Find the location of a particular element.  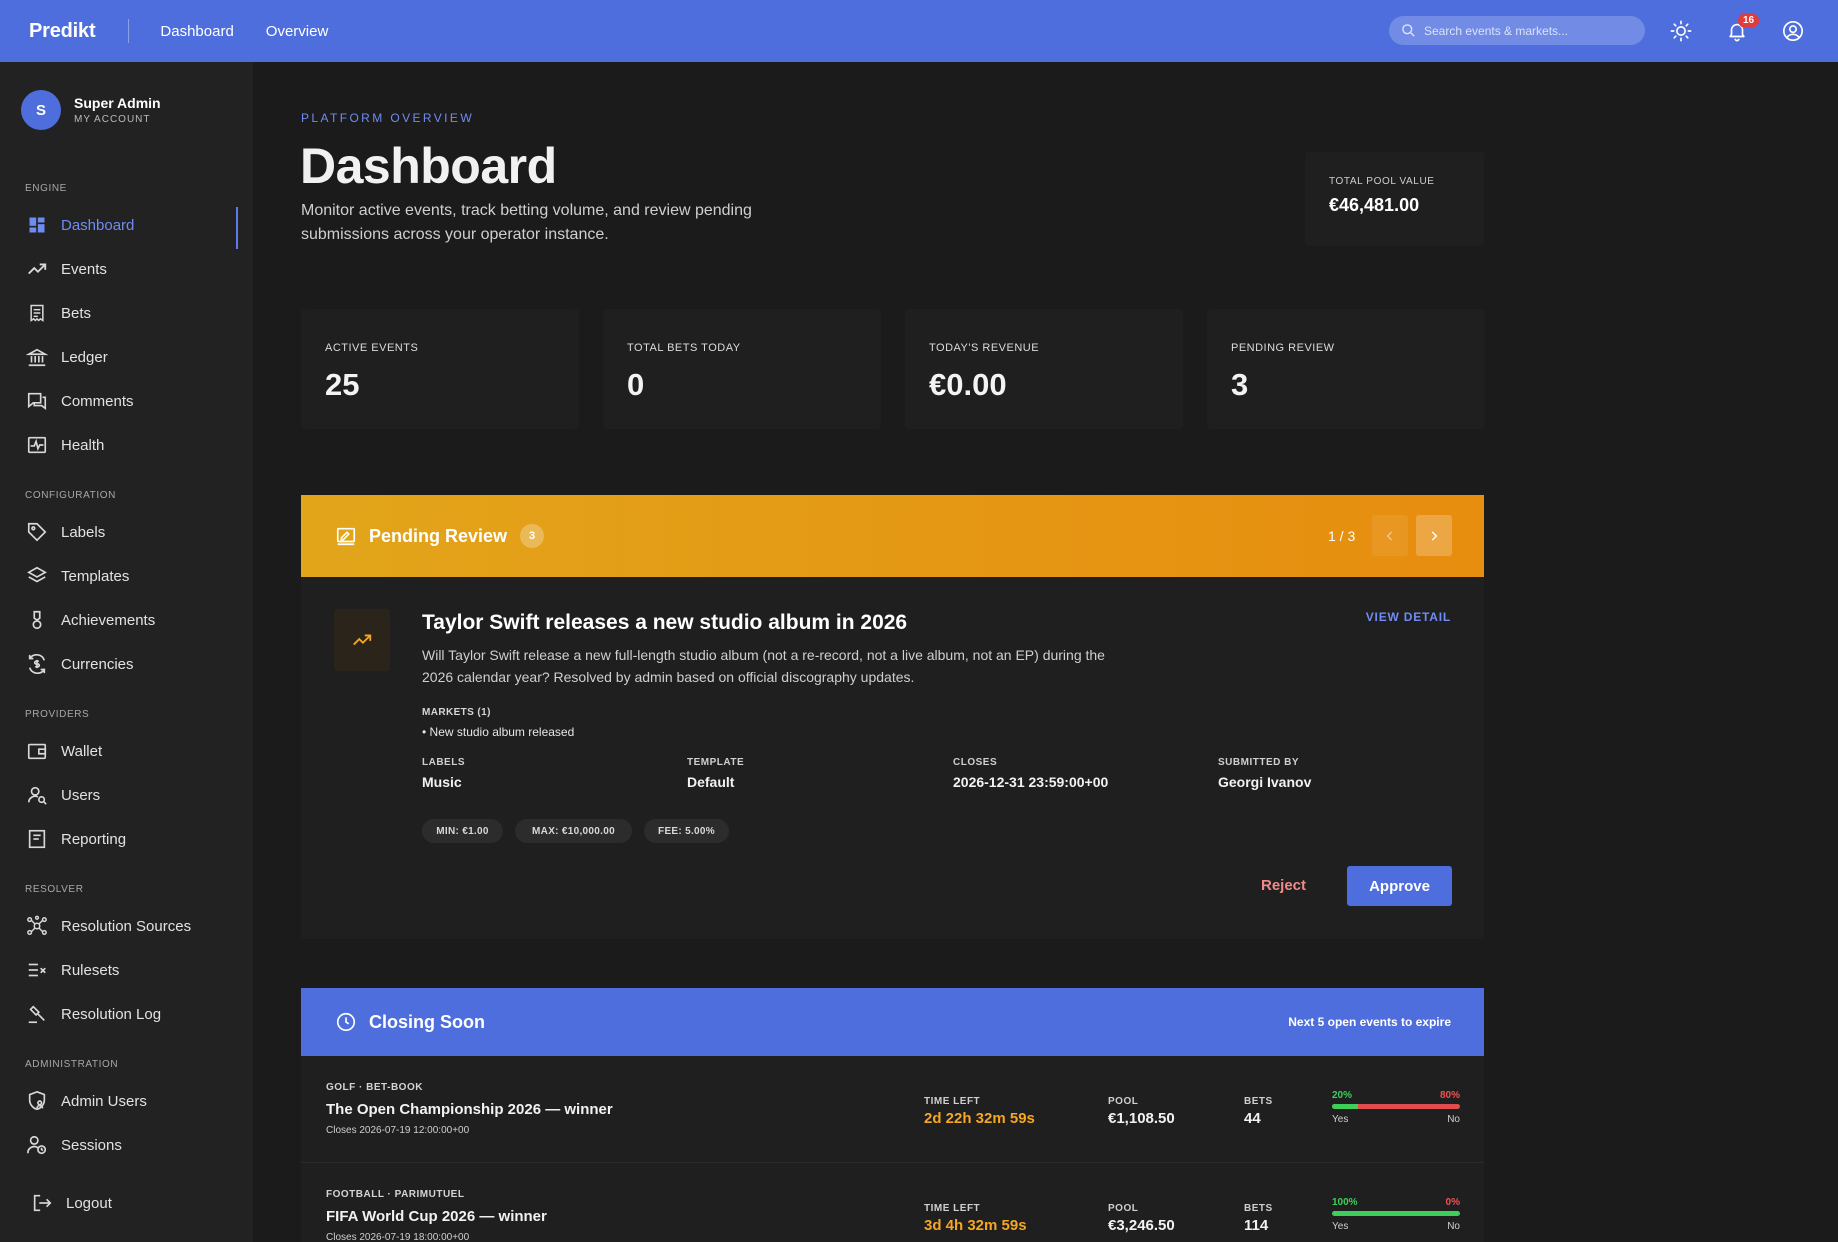

pending-prev-button is located at coordinates (1390, 535).